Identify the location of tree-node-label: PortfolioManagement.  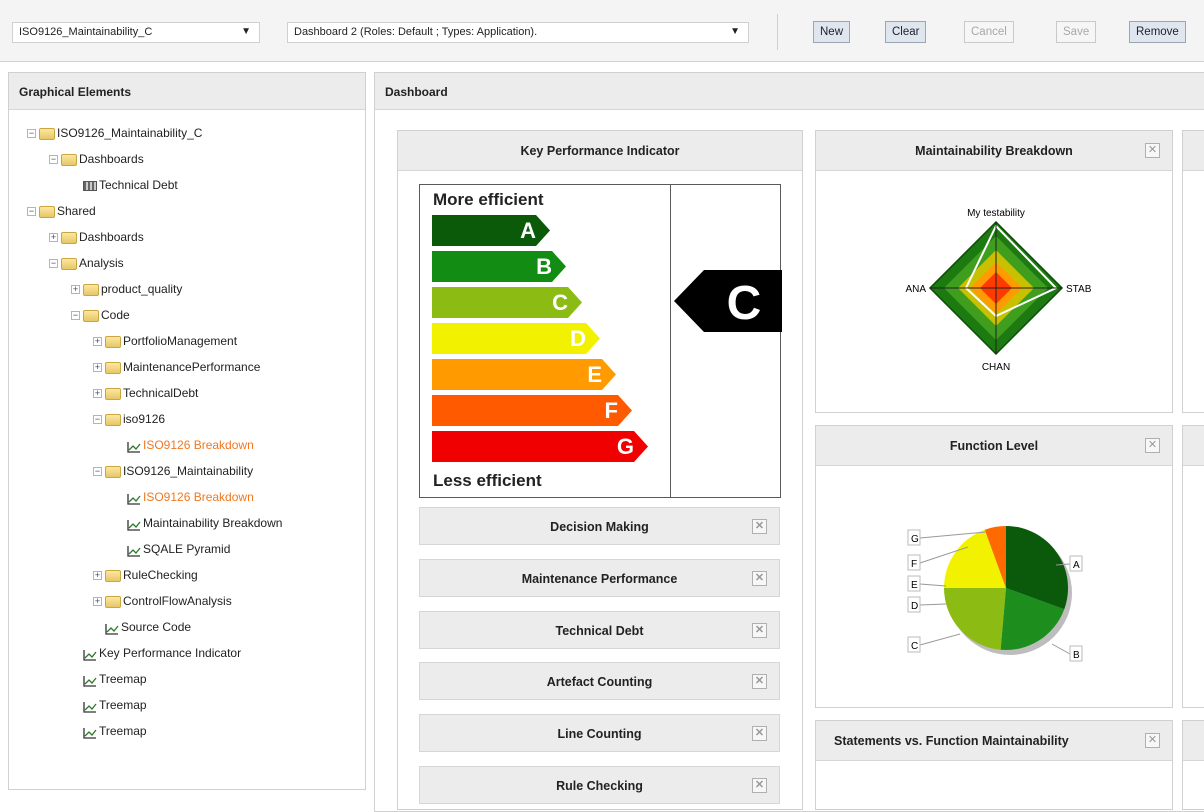
(180, 341).